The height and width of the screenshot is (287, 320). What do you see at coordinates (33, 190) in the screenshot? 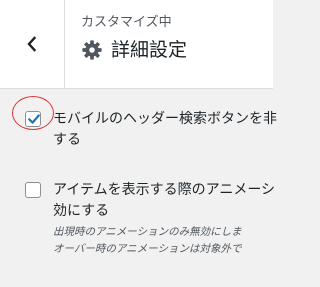
I see `item-animation-checkbox` at bounding box center [33, 190].